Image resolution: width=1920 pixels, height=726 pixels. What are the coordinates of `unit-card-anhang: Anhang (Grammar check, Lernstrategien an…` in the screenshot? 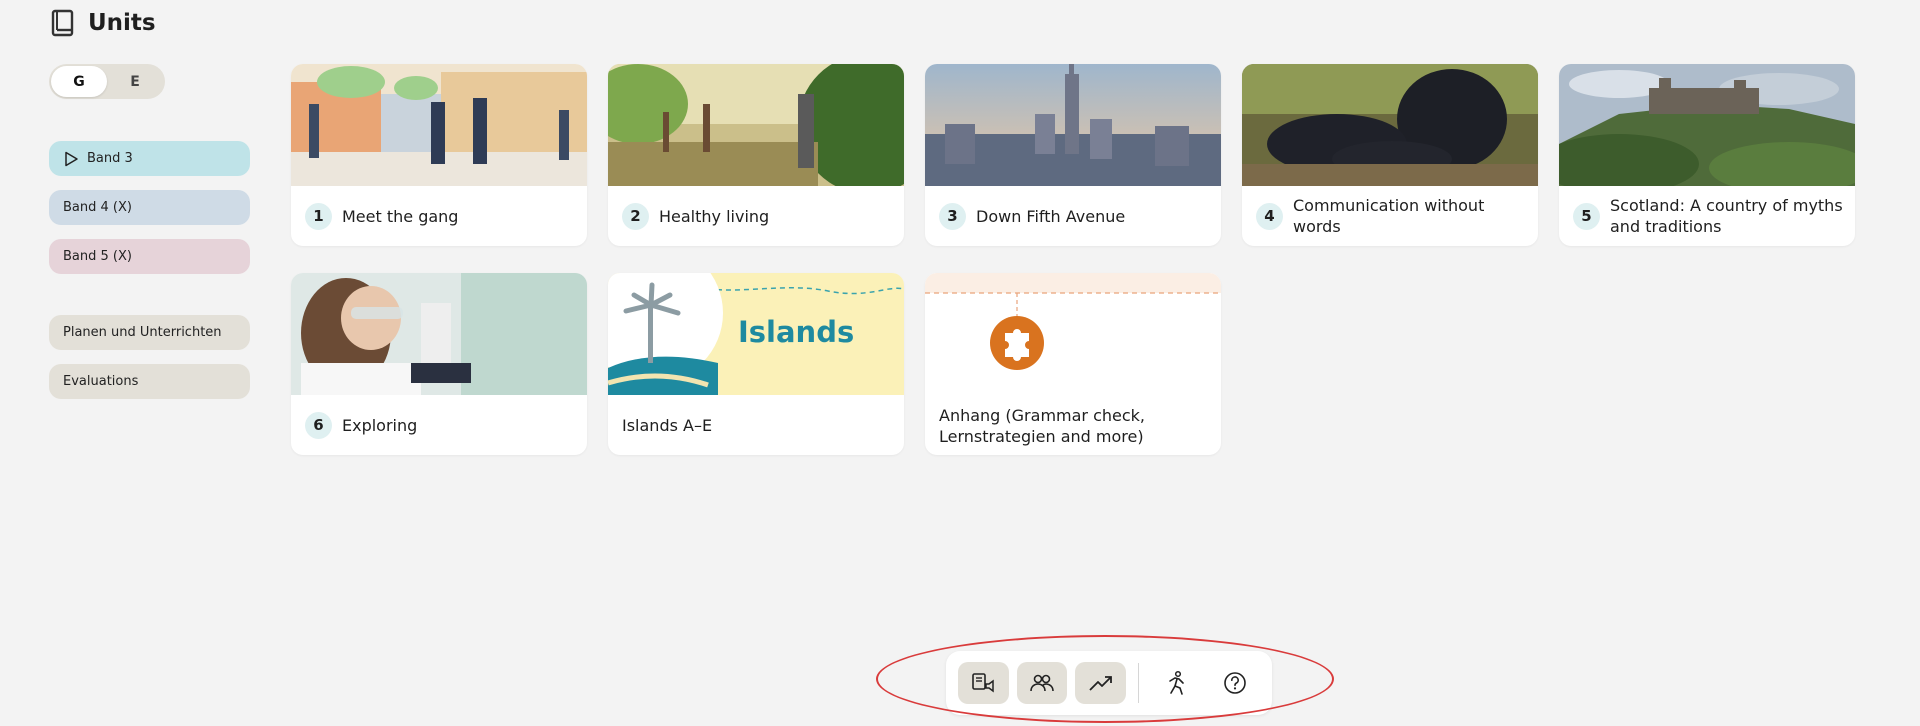 It's located at (1073, 364).